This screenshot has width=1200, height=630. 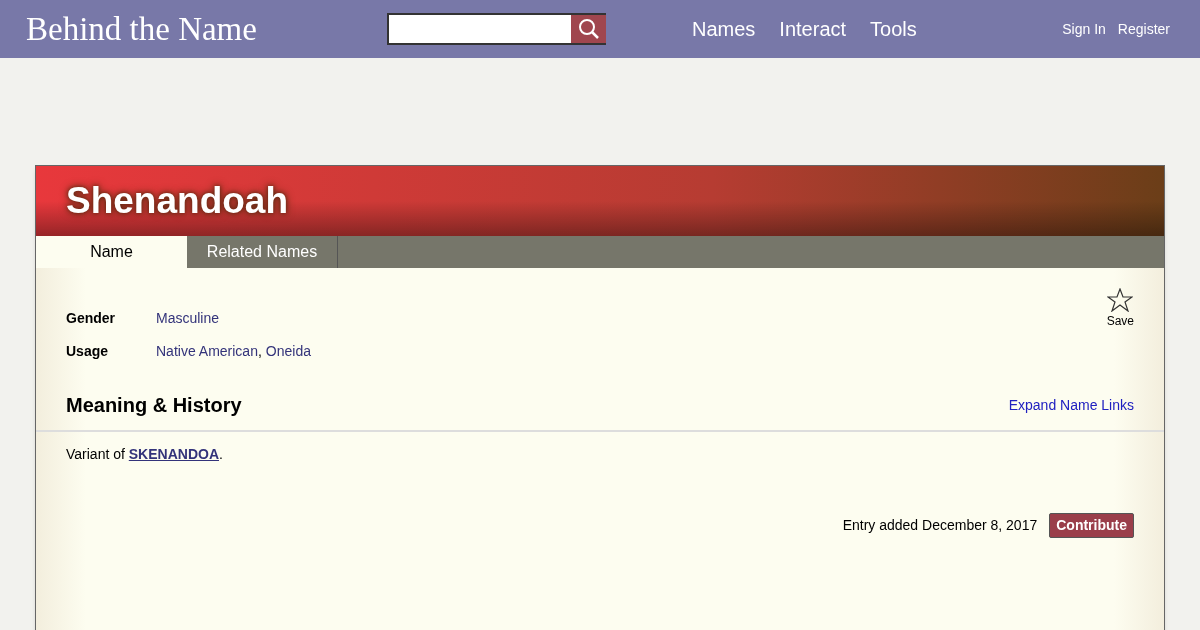 I want to click on star-icon, so click(x=1120, y=300).